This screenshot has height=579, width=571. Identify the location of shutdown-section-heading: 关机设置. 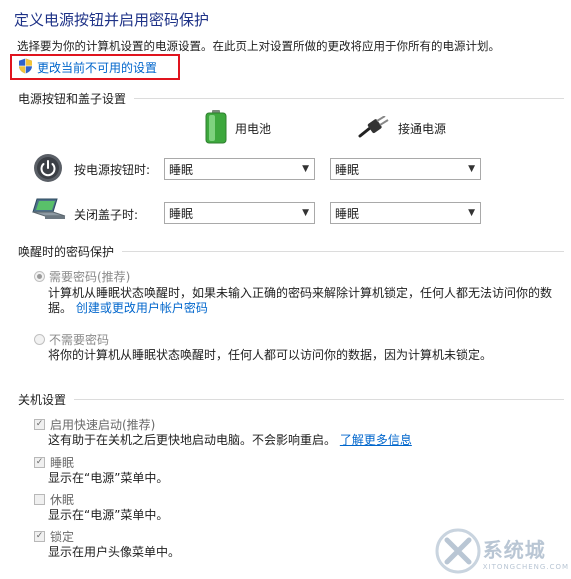
(42, 400).